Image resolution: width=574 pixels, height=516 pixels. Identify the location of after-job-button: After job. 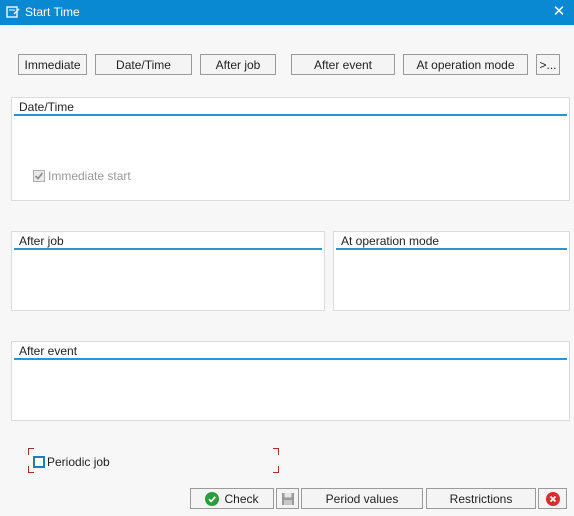
(238, 64).